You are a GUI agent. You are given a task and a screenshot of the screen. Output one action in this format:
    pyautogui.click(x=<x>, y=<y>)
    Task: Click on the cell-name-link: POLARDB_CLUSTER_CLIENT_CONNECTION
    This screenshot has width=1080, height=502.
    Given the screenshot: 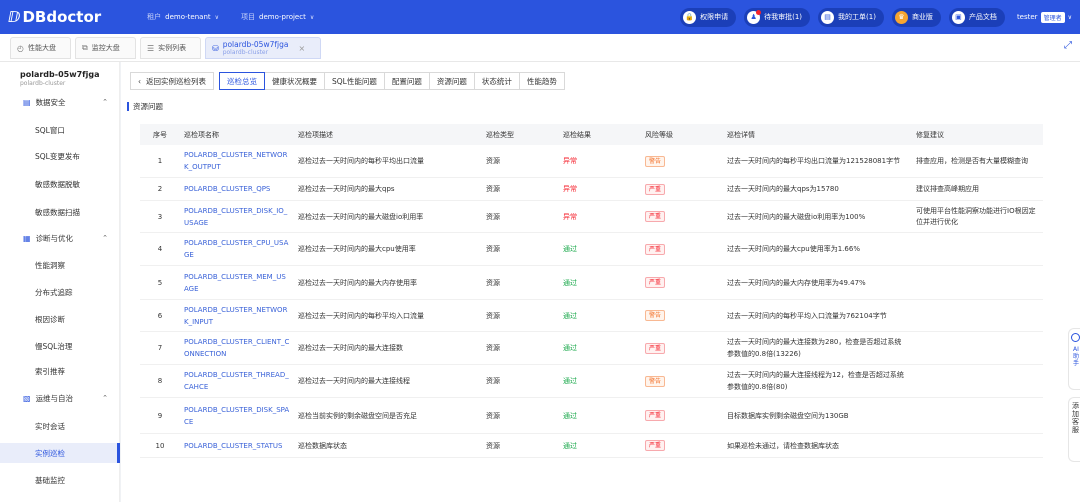 What is the action you would take?
    pyautogui.click(x=237, y=348)
    